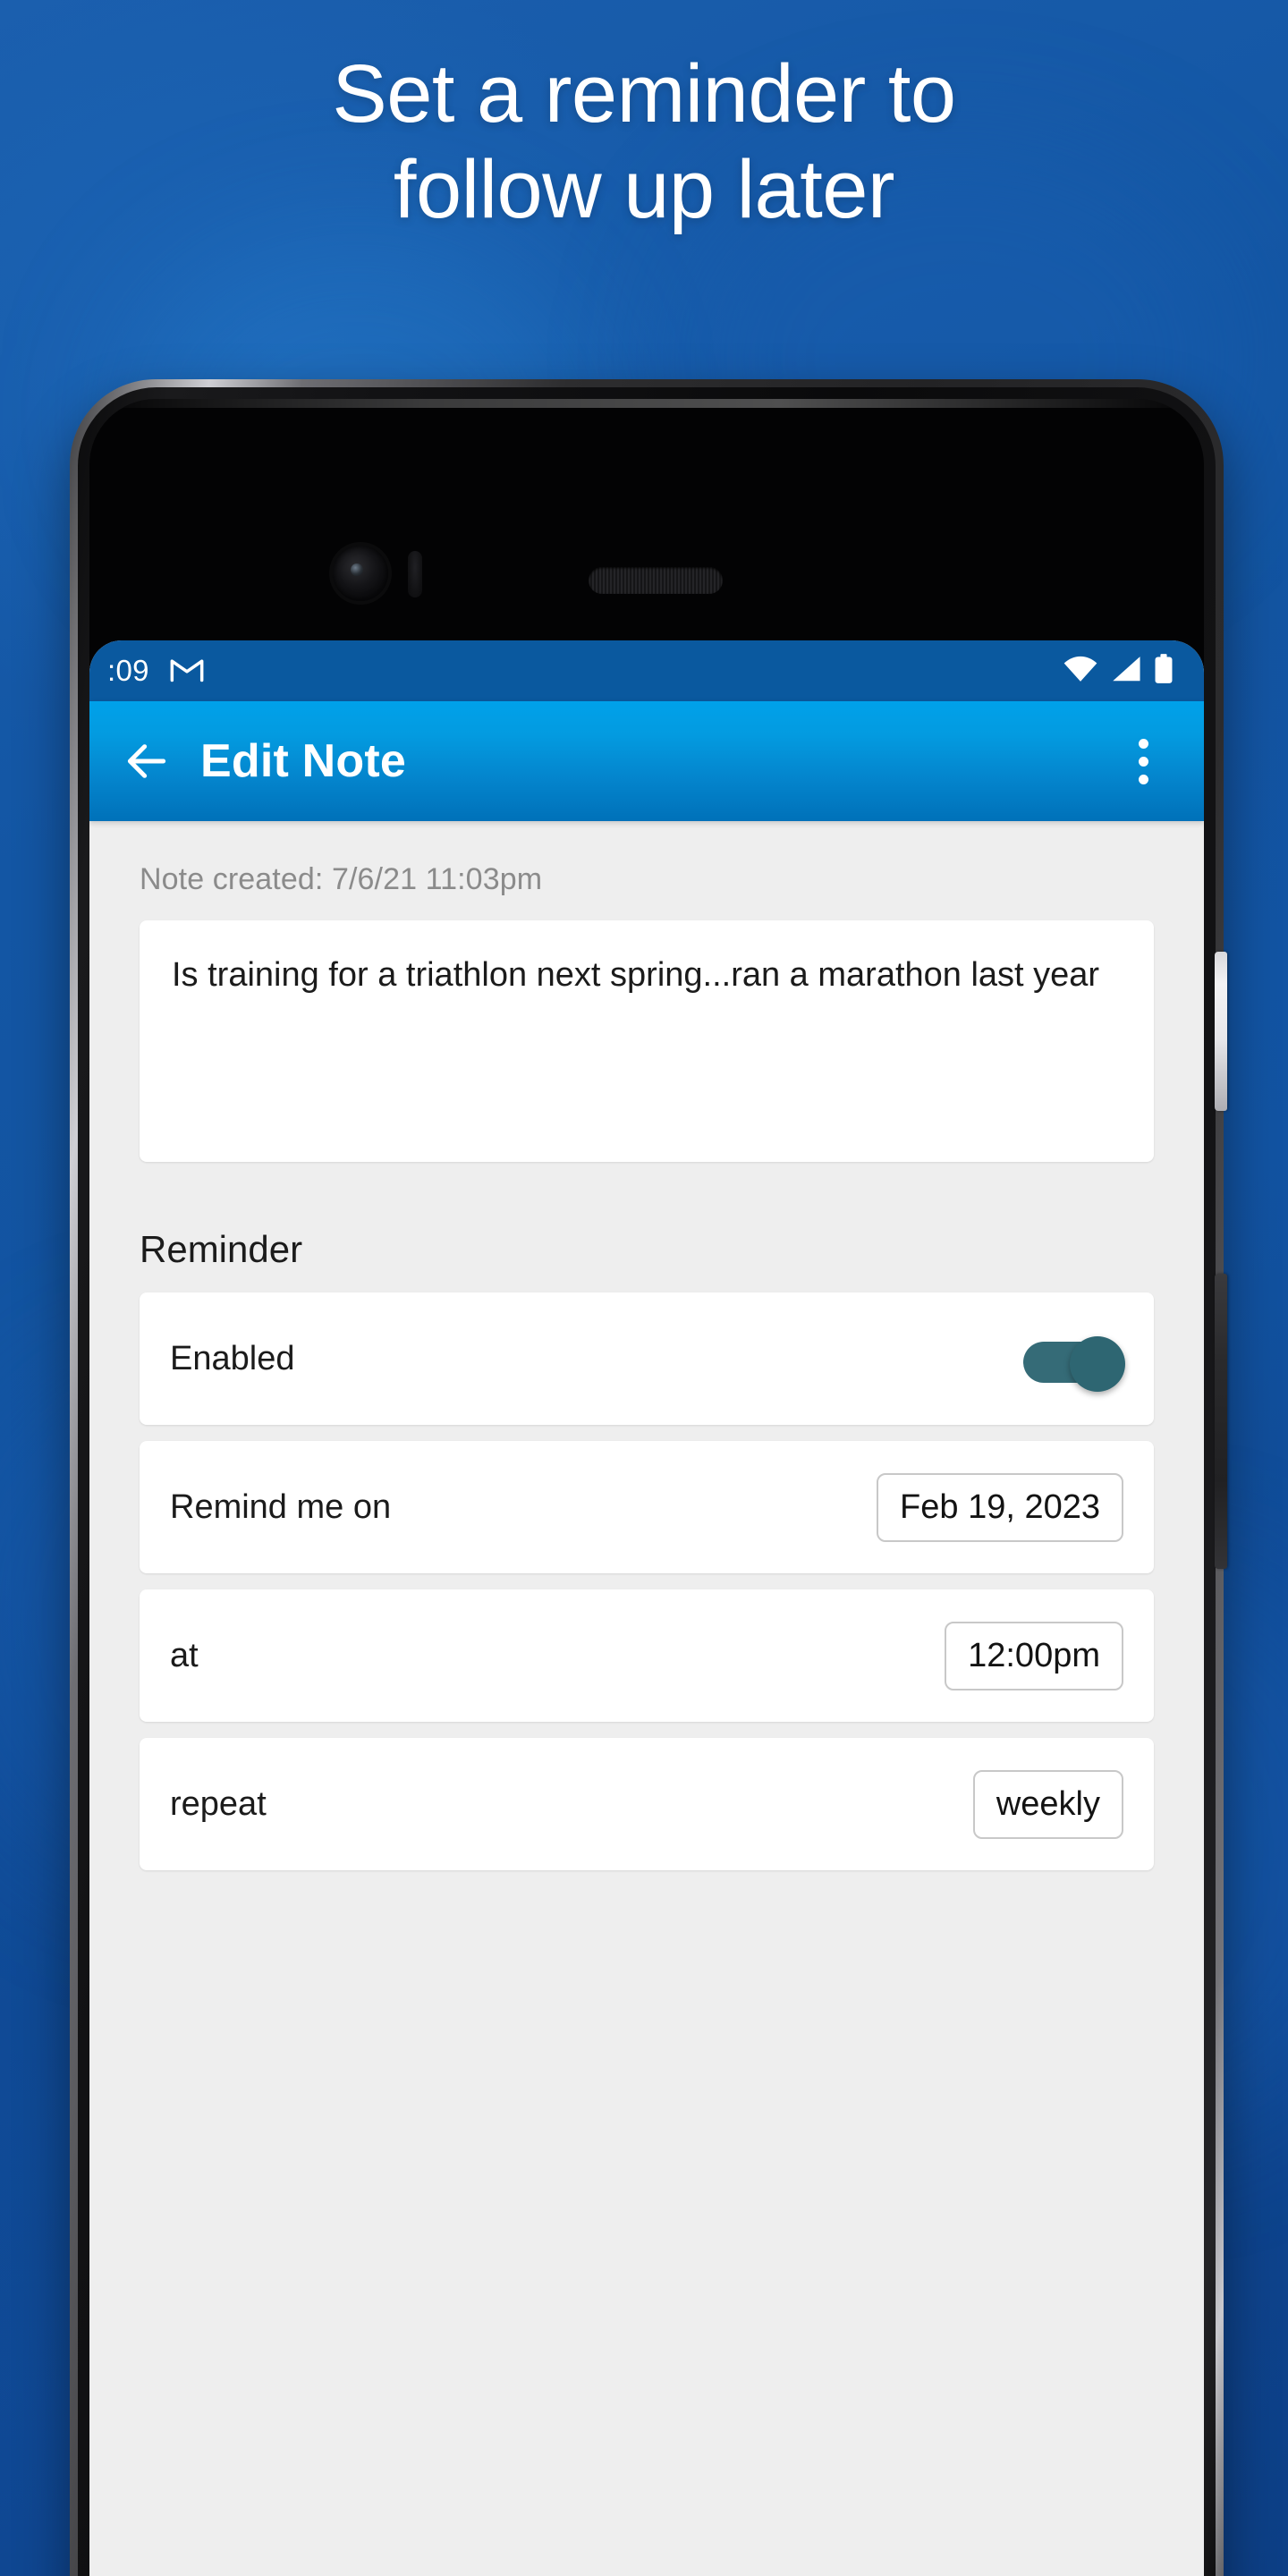 Image resolution: width=1288 pixels, height=2576 pixels. I want to click on reminder-enabled-row: Enabled, so click(647, 1358).